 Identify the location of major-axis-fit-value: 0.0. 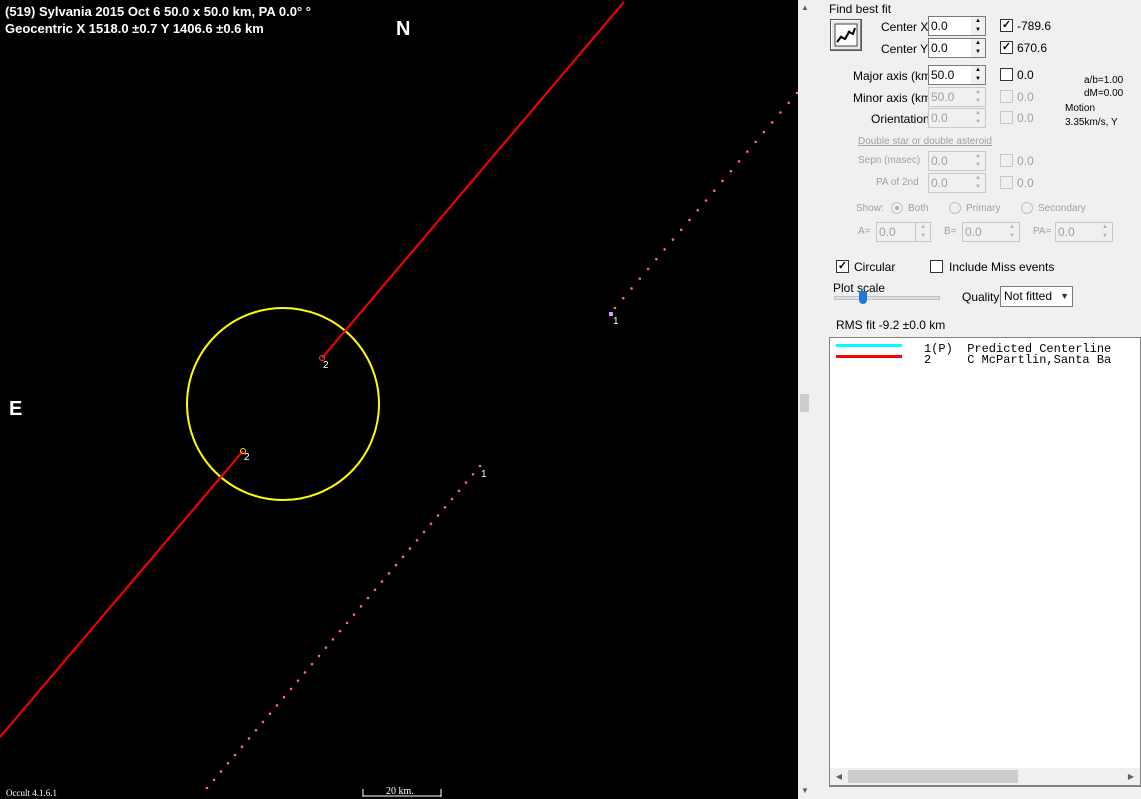
(1025, 75).